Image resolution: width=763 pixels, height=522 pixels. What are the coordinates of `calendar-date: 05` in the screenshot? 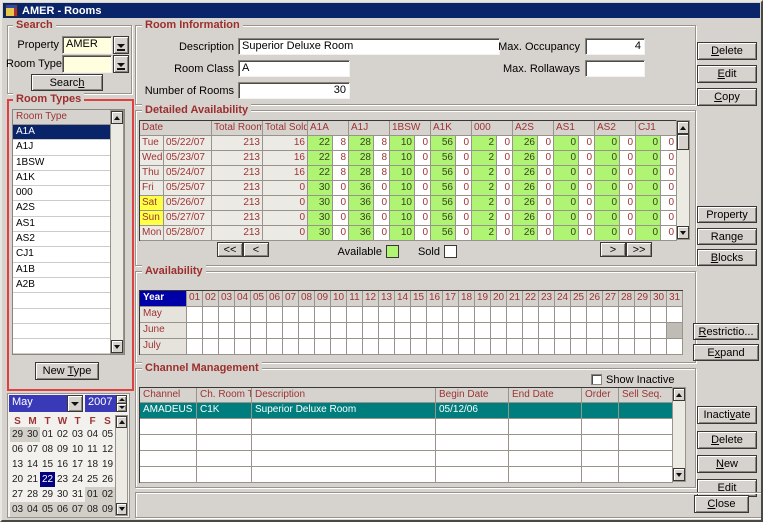 It's located at (47, 509).